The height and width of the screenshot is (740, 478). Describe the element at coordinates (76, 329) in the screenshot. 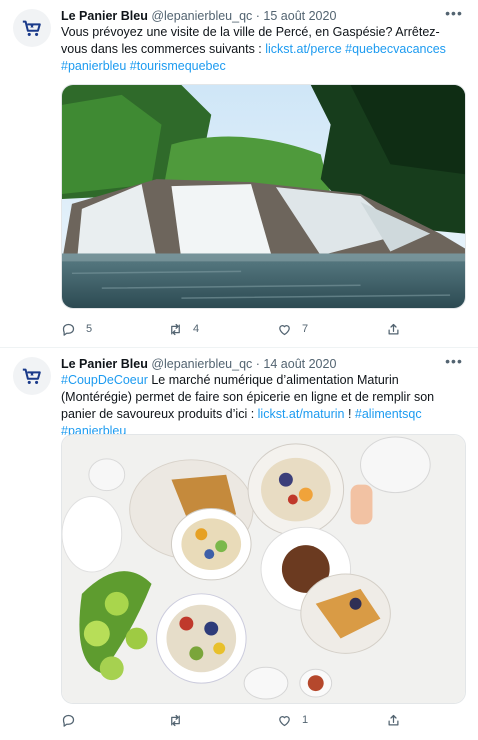

I see `reply-button: 5` at that location.